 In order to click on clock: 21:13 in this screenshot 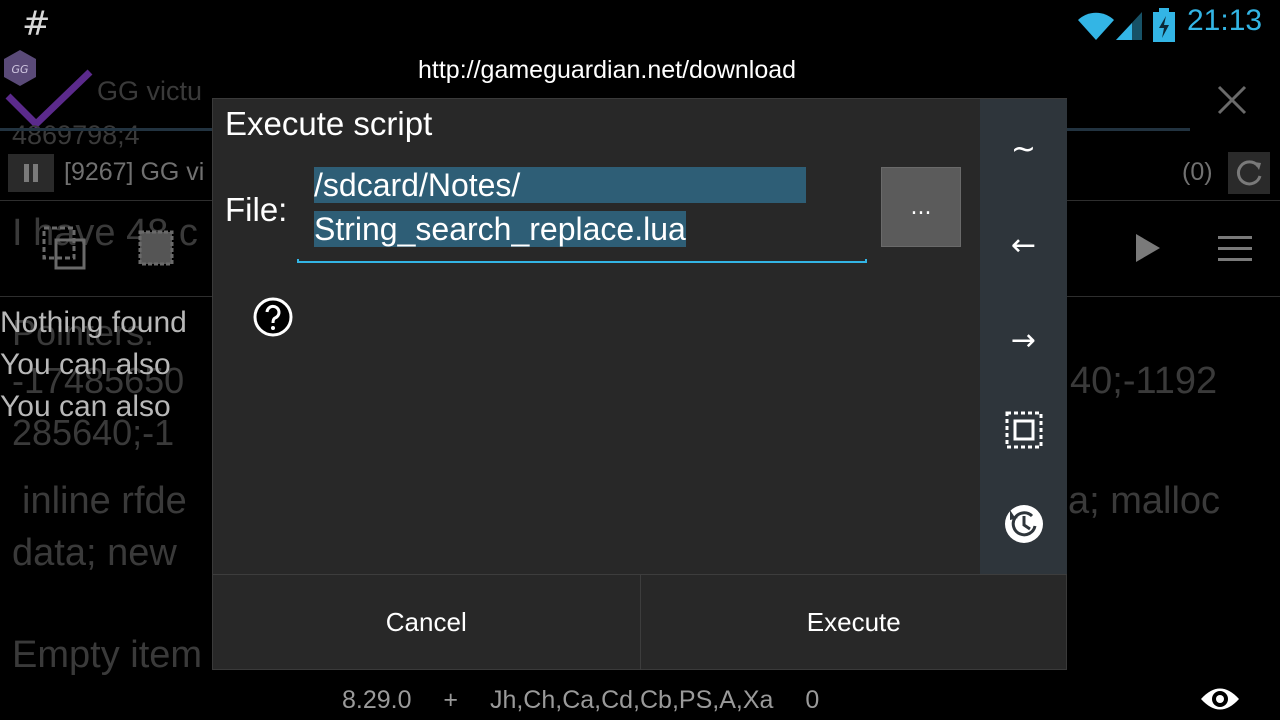, I will do `click(1225, 20)`.